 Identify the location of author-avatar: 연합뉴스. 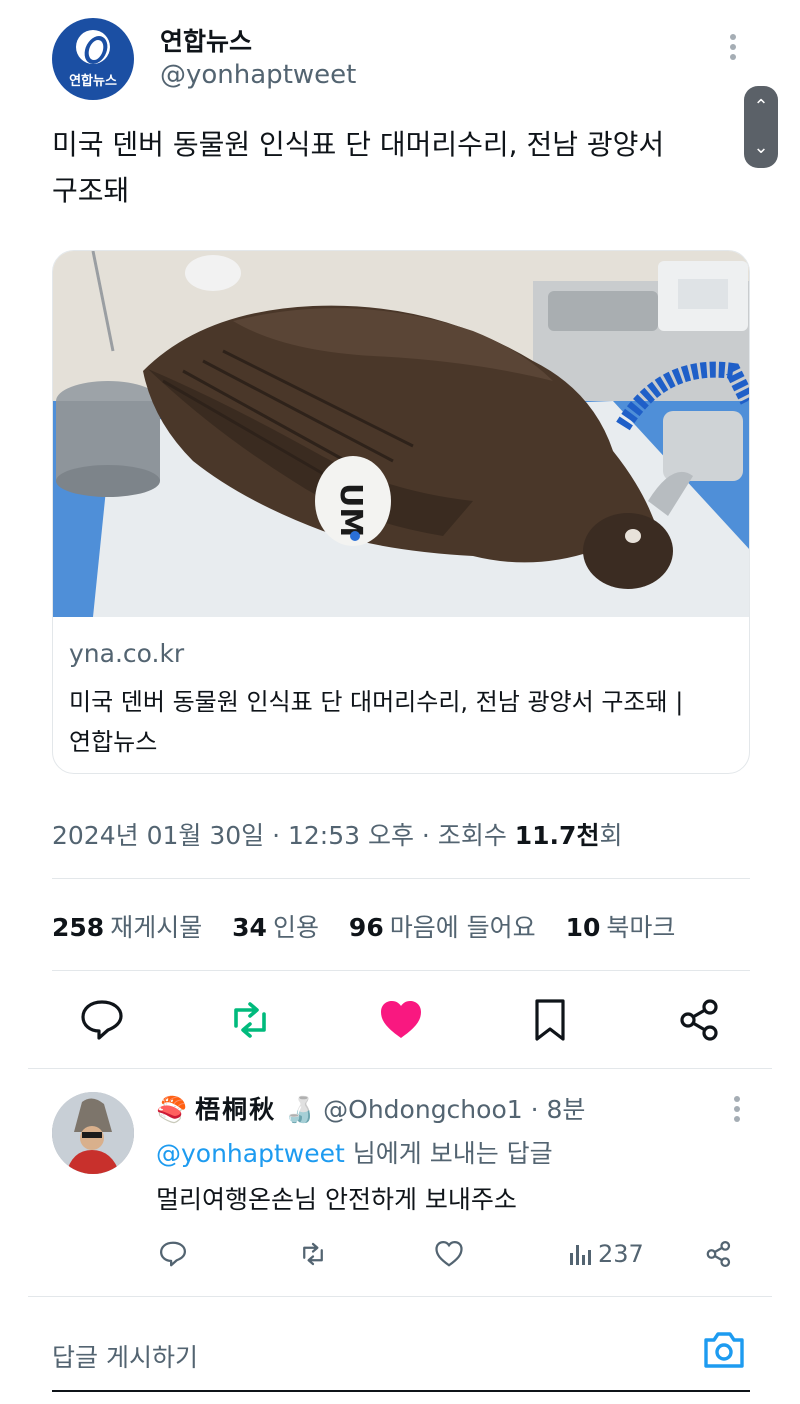
(93, 59).